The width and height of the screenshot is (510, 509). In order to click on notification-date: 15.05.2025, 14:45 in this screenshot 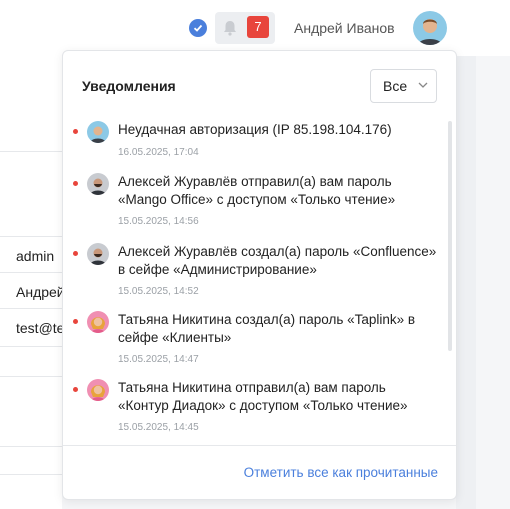, I will do `click(158, 427)`.